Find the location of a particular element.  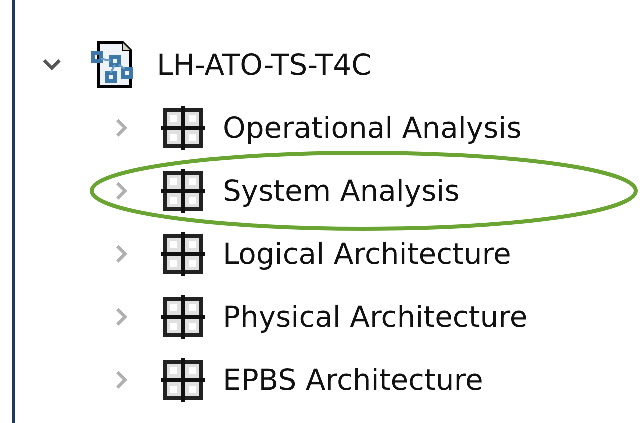

tree-item-label: EPBS Architecture is located at coordinates (353, 379).